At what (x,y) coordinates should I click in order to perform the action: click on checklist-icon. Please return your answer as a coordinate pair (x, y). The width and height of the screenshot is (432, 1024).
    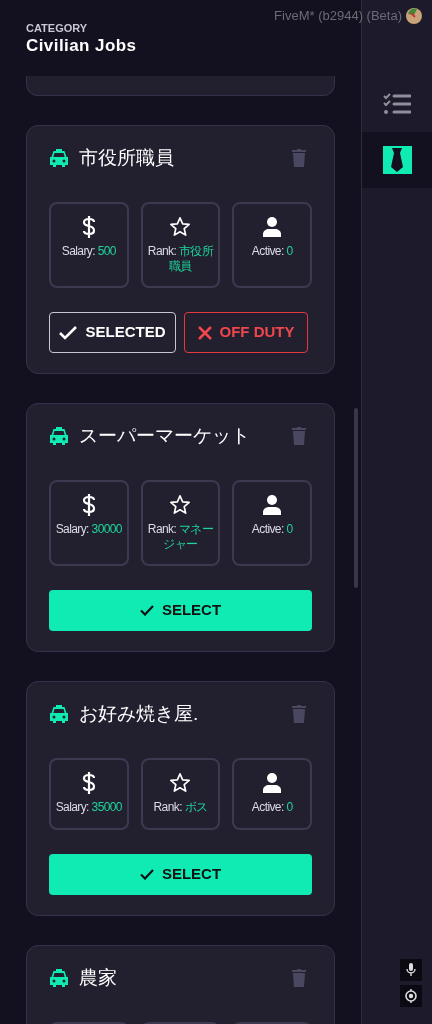
    Looking at the image, I should click on (397, 104).